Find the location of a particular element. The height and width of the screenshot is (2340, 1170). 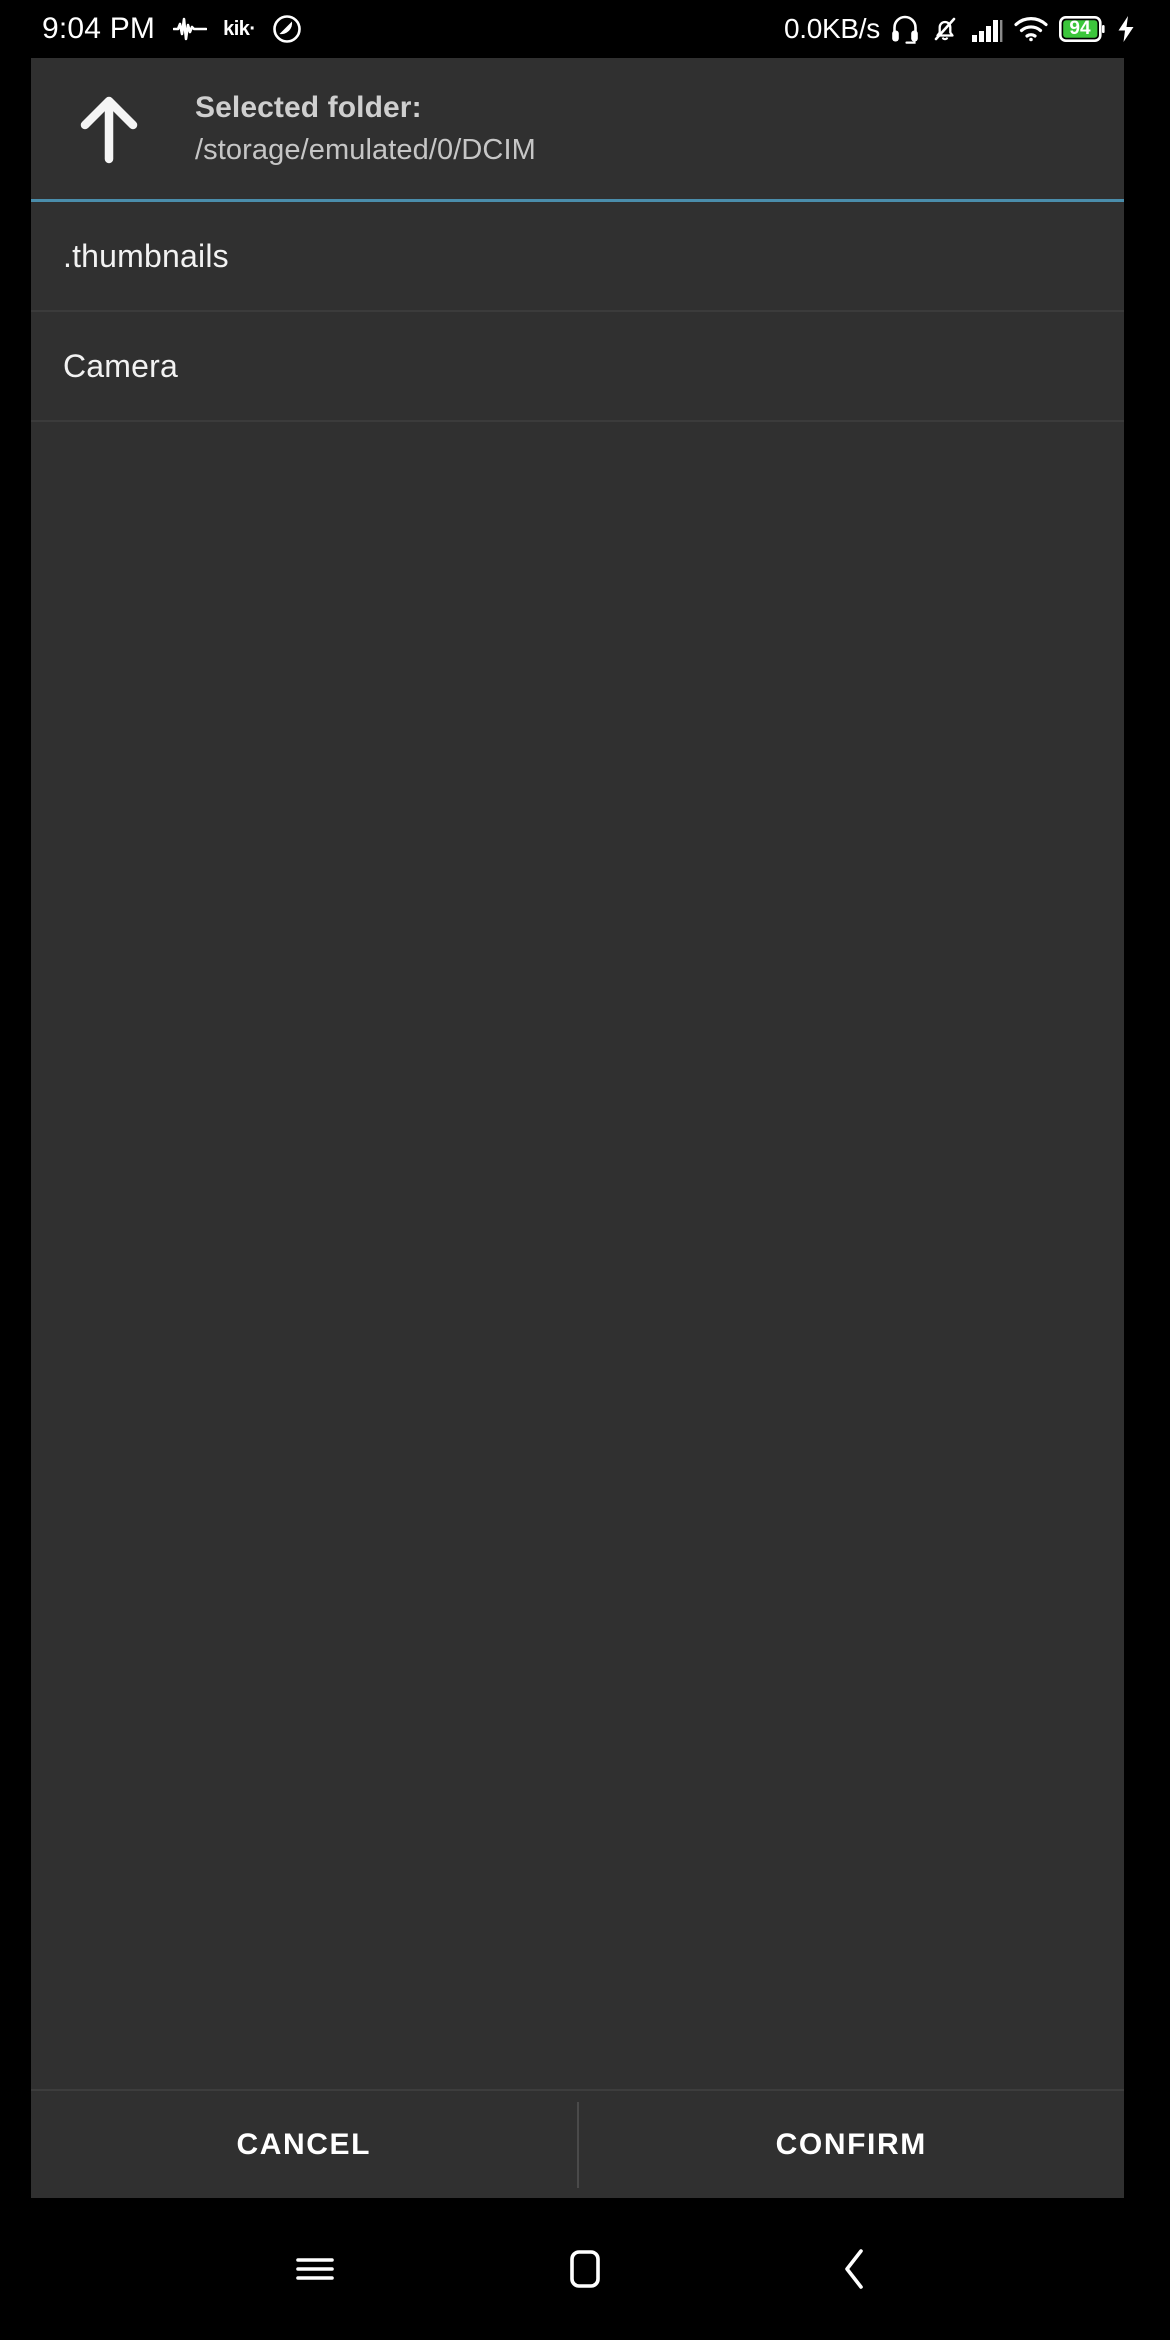

folder-name: Camera is located at coordinates (121, 365).